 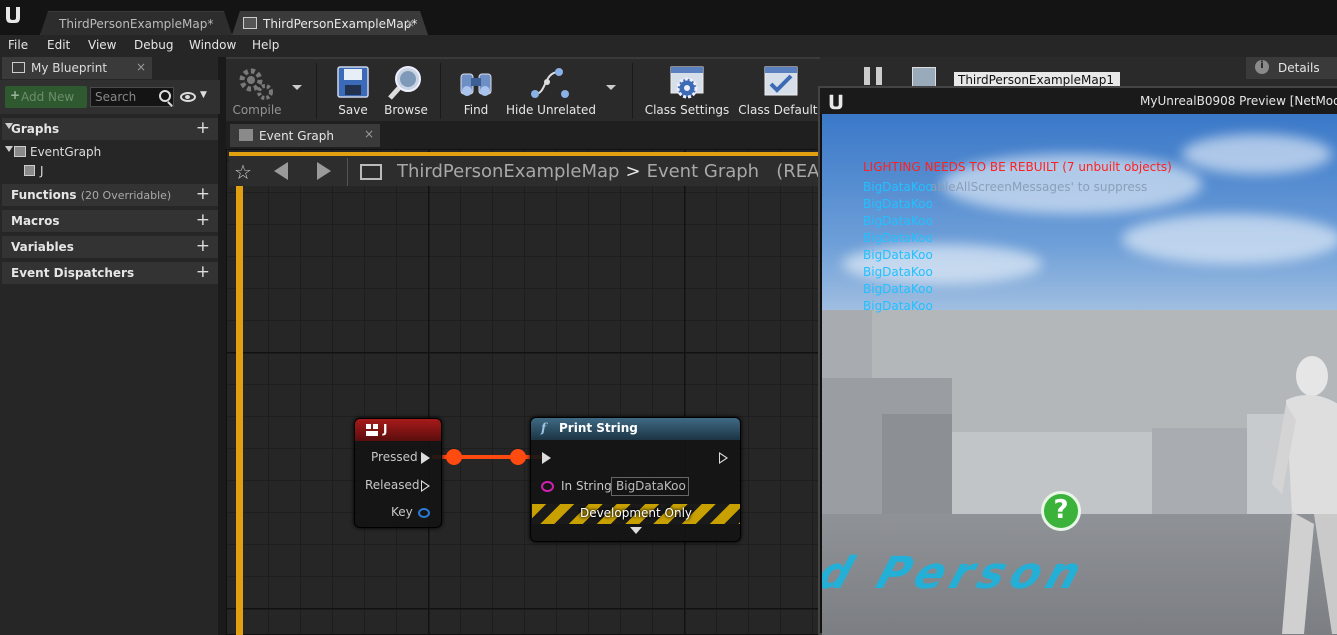 What do you see at coordinates (636, 513) in the screenshot?
I see `development-only-label: Development Only` at bounding box center [636, 513].